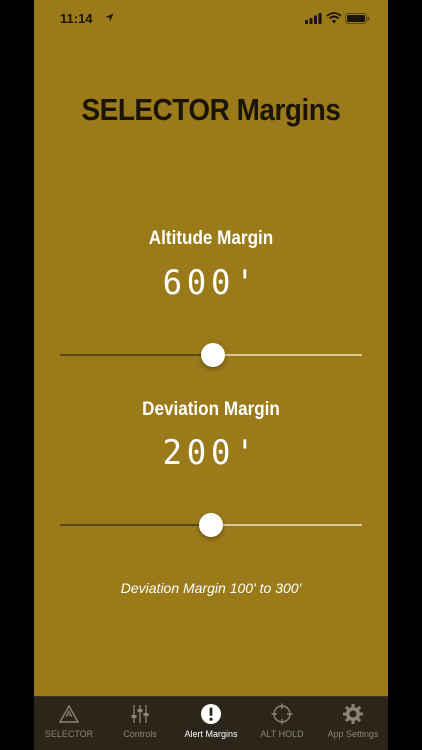 The width and height of the screenshot is (422, 750). Describe the element at coordinates (211, 409) in the screenshot. I see `deviation-margin-label: Deviation Margin` at that location.